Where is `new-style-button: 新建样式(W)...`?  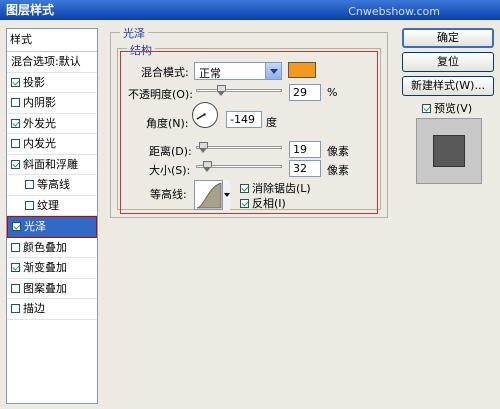 new-style-button: 新建样式(W)... is located at coordinates (448, 86).